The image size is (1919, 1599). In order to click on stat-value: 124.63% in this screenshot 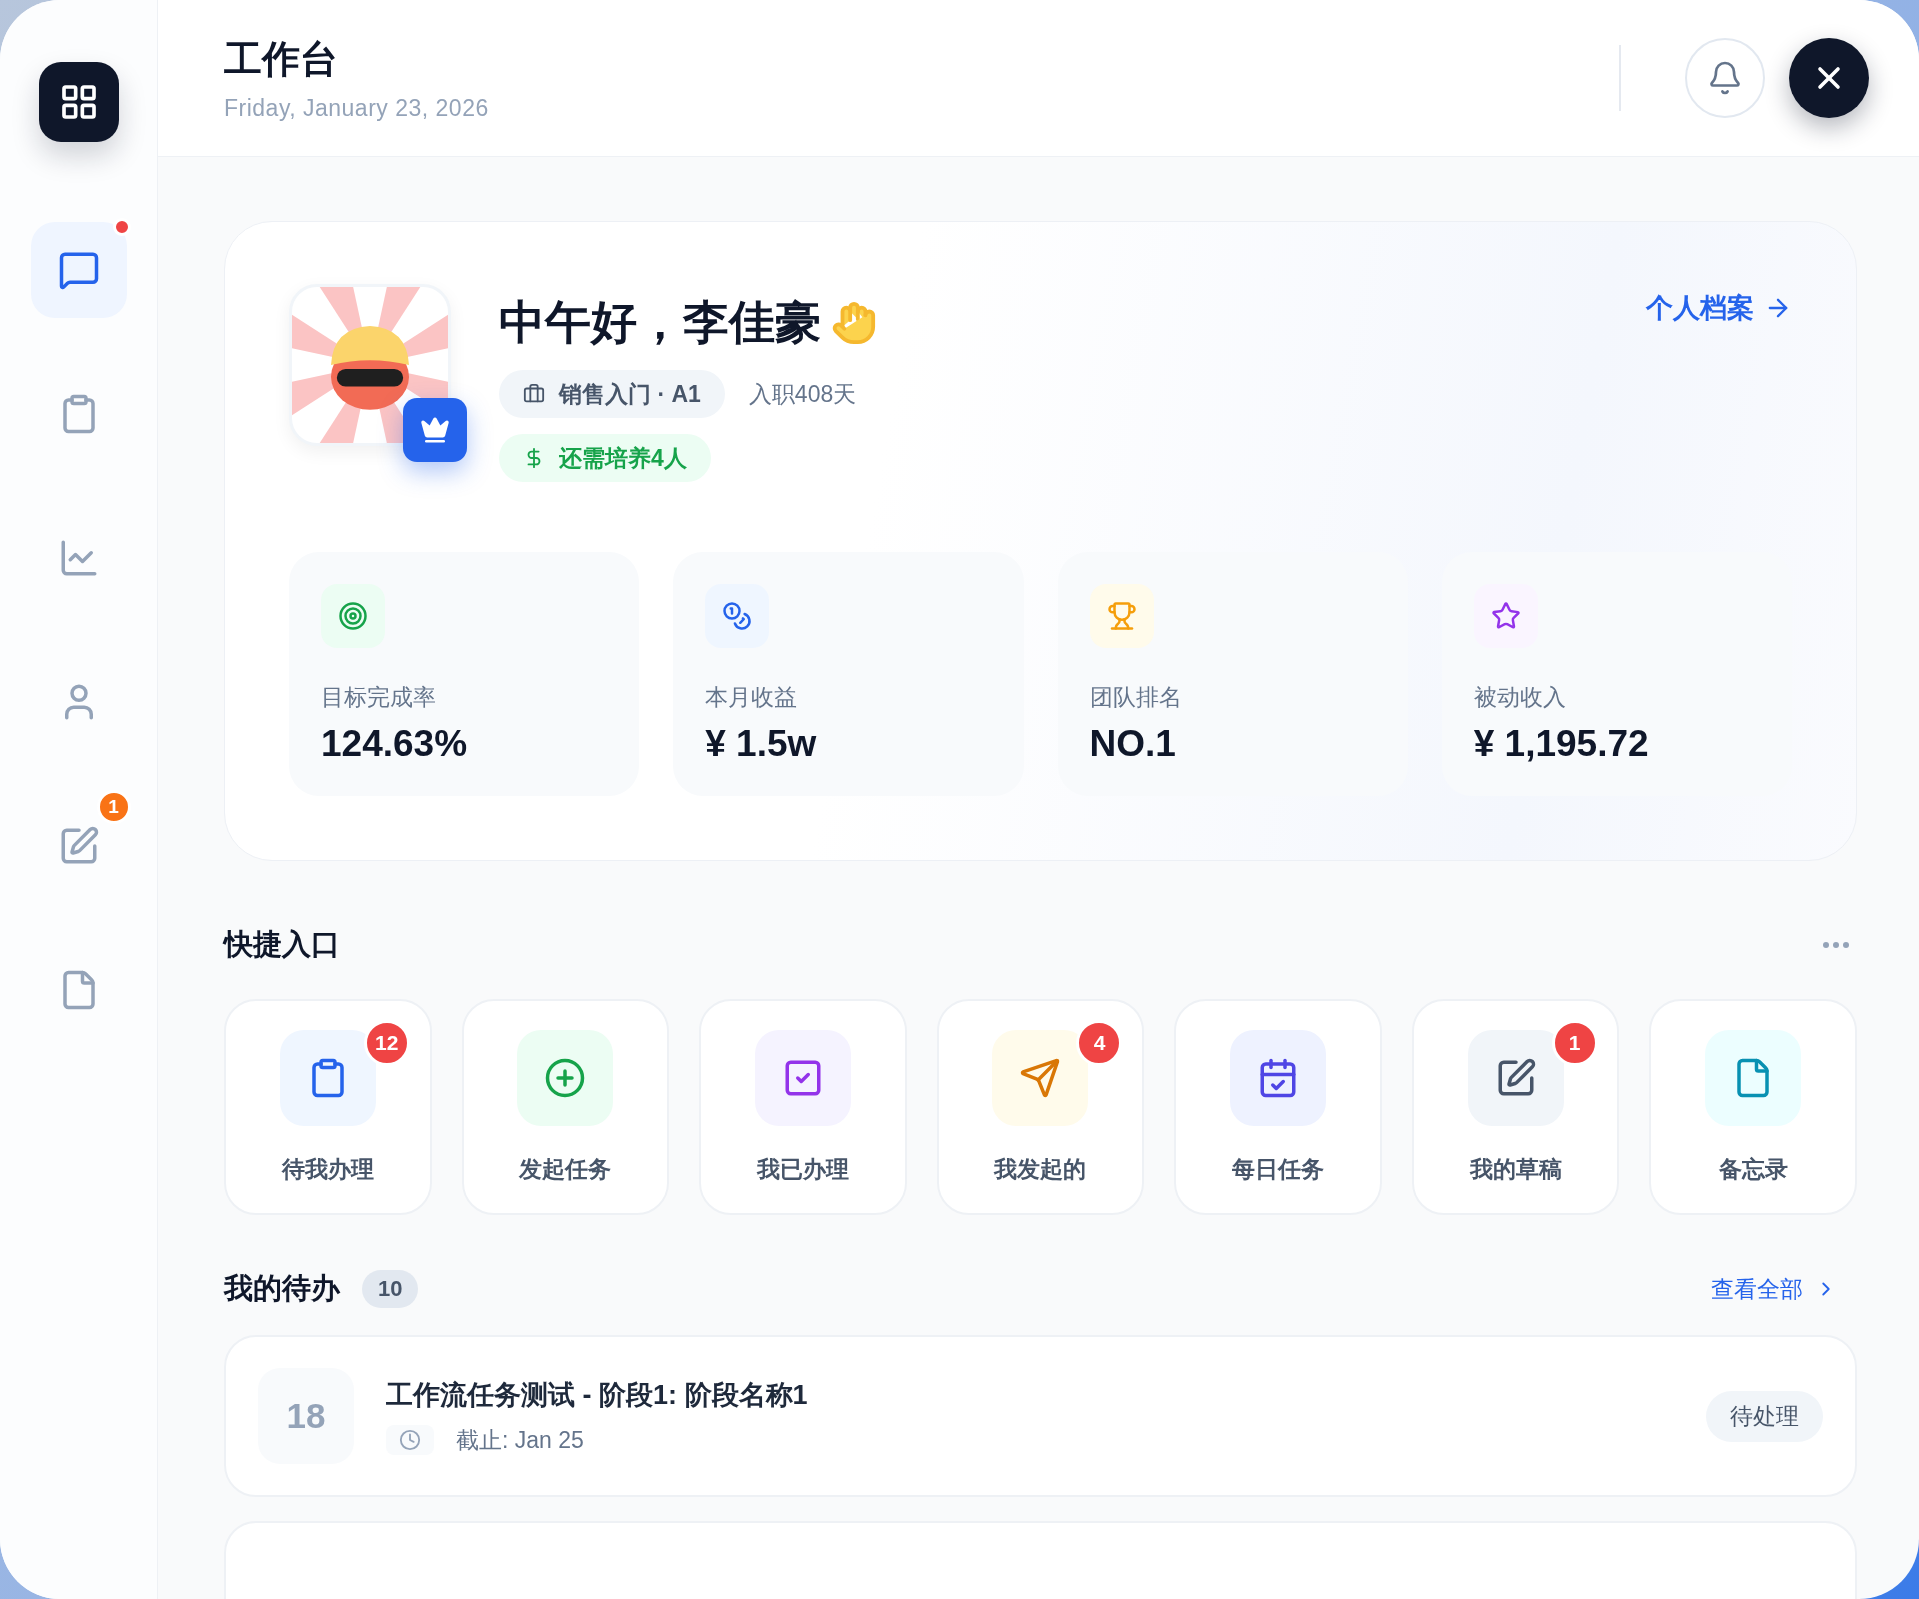, I will do `click(395, 744)`.